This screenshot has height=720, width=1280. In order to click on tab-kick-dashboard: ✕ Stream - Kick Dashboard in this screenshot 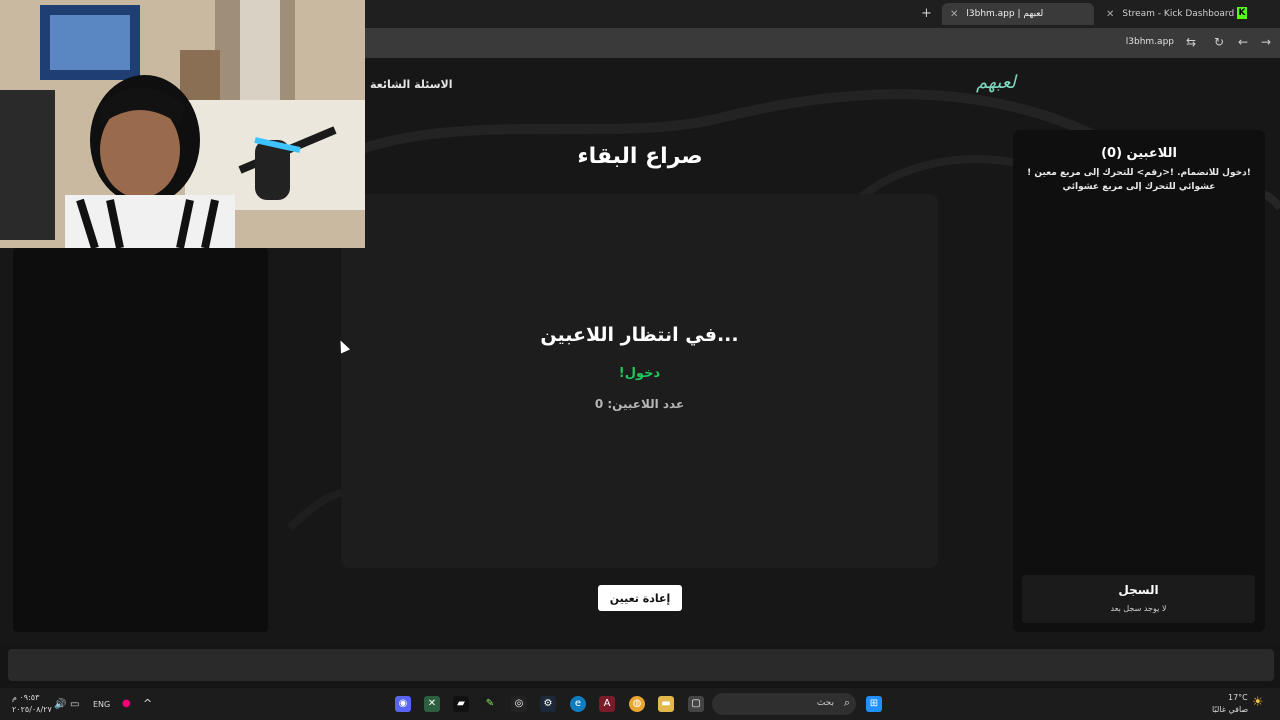, I will do `click(1173, 14)`.